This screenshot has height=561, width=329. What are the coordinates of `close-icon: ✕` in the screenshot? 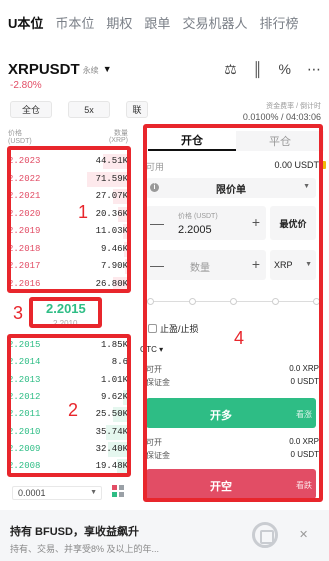 It's located at (303, 534).